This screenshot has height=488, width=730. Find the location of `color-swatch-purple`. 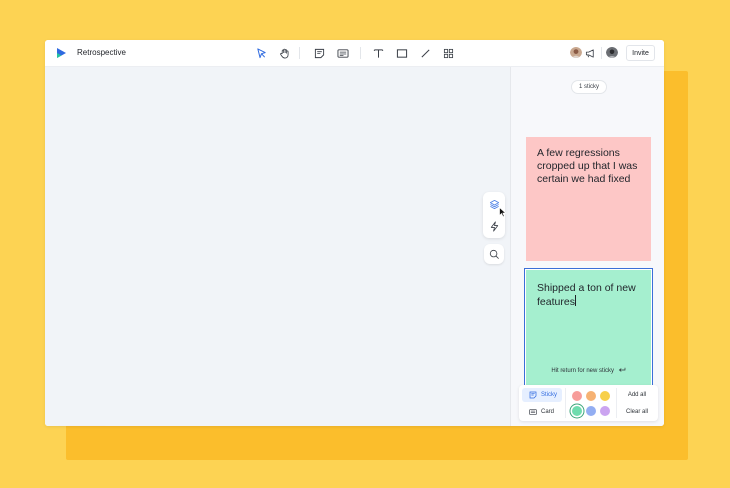

color-swatch-purple is located at coordinates (605, 411).